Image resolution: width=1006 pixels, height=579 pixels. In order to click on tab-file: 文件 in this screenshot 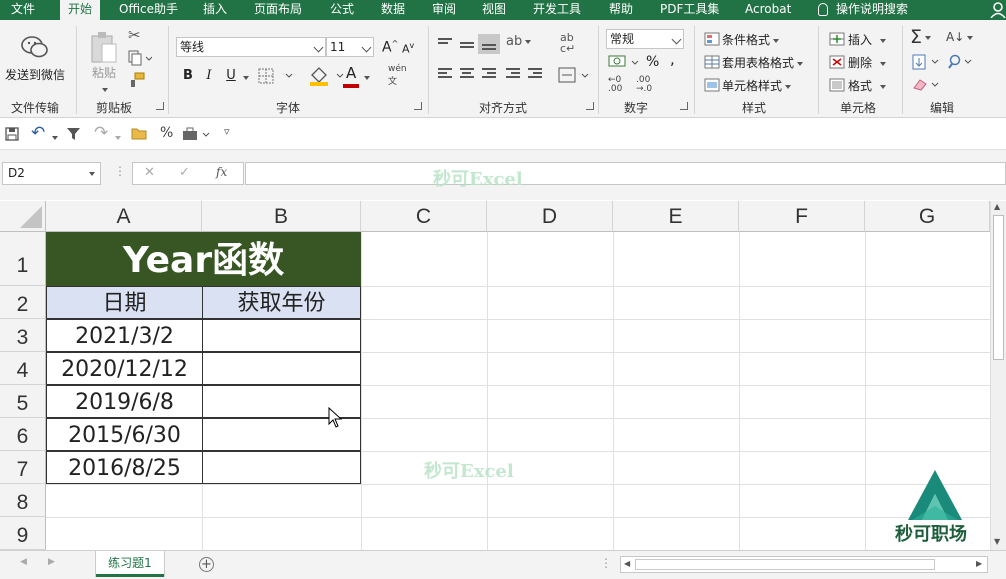, I will do `click(23, 10)`.